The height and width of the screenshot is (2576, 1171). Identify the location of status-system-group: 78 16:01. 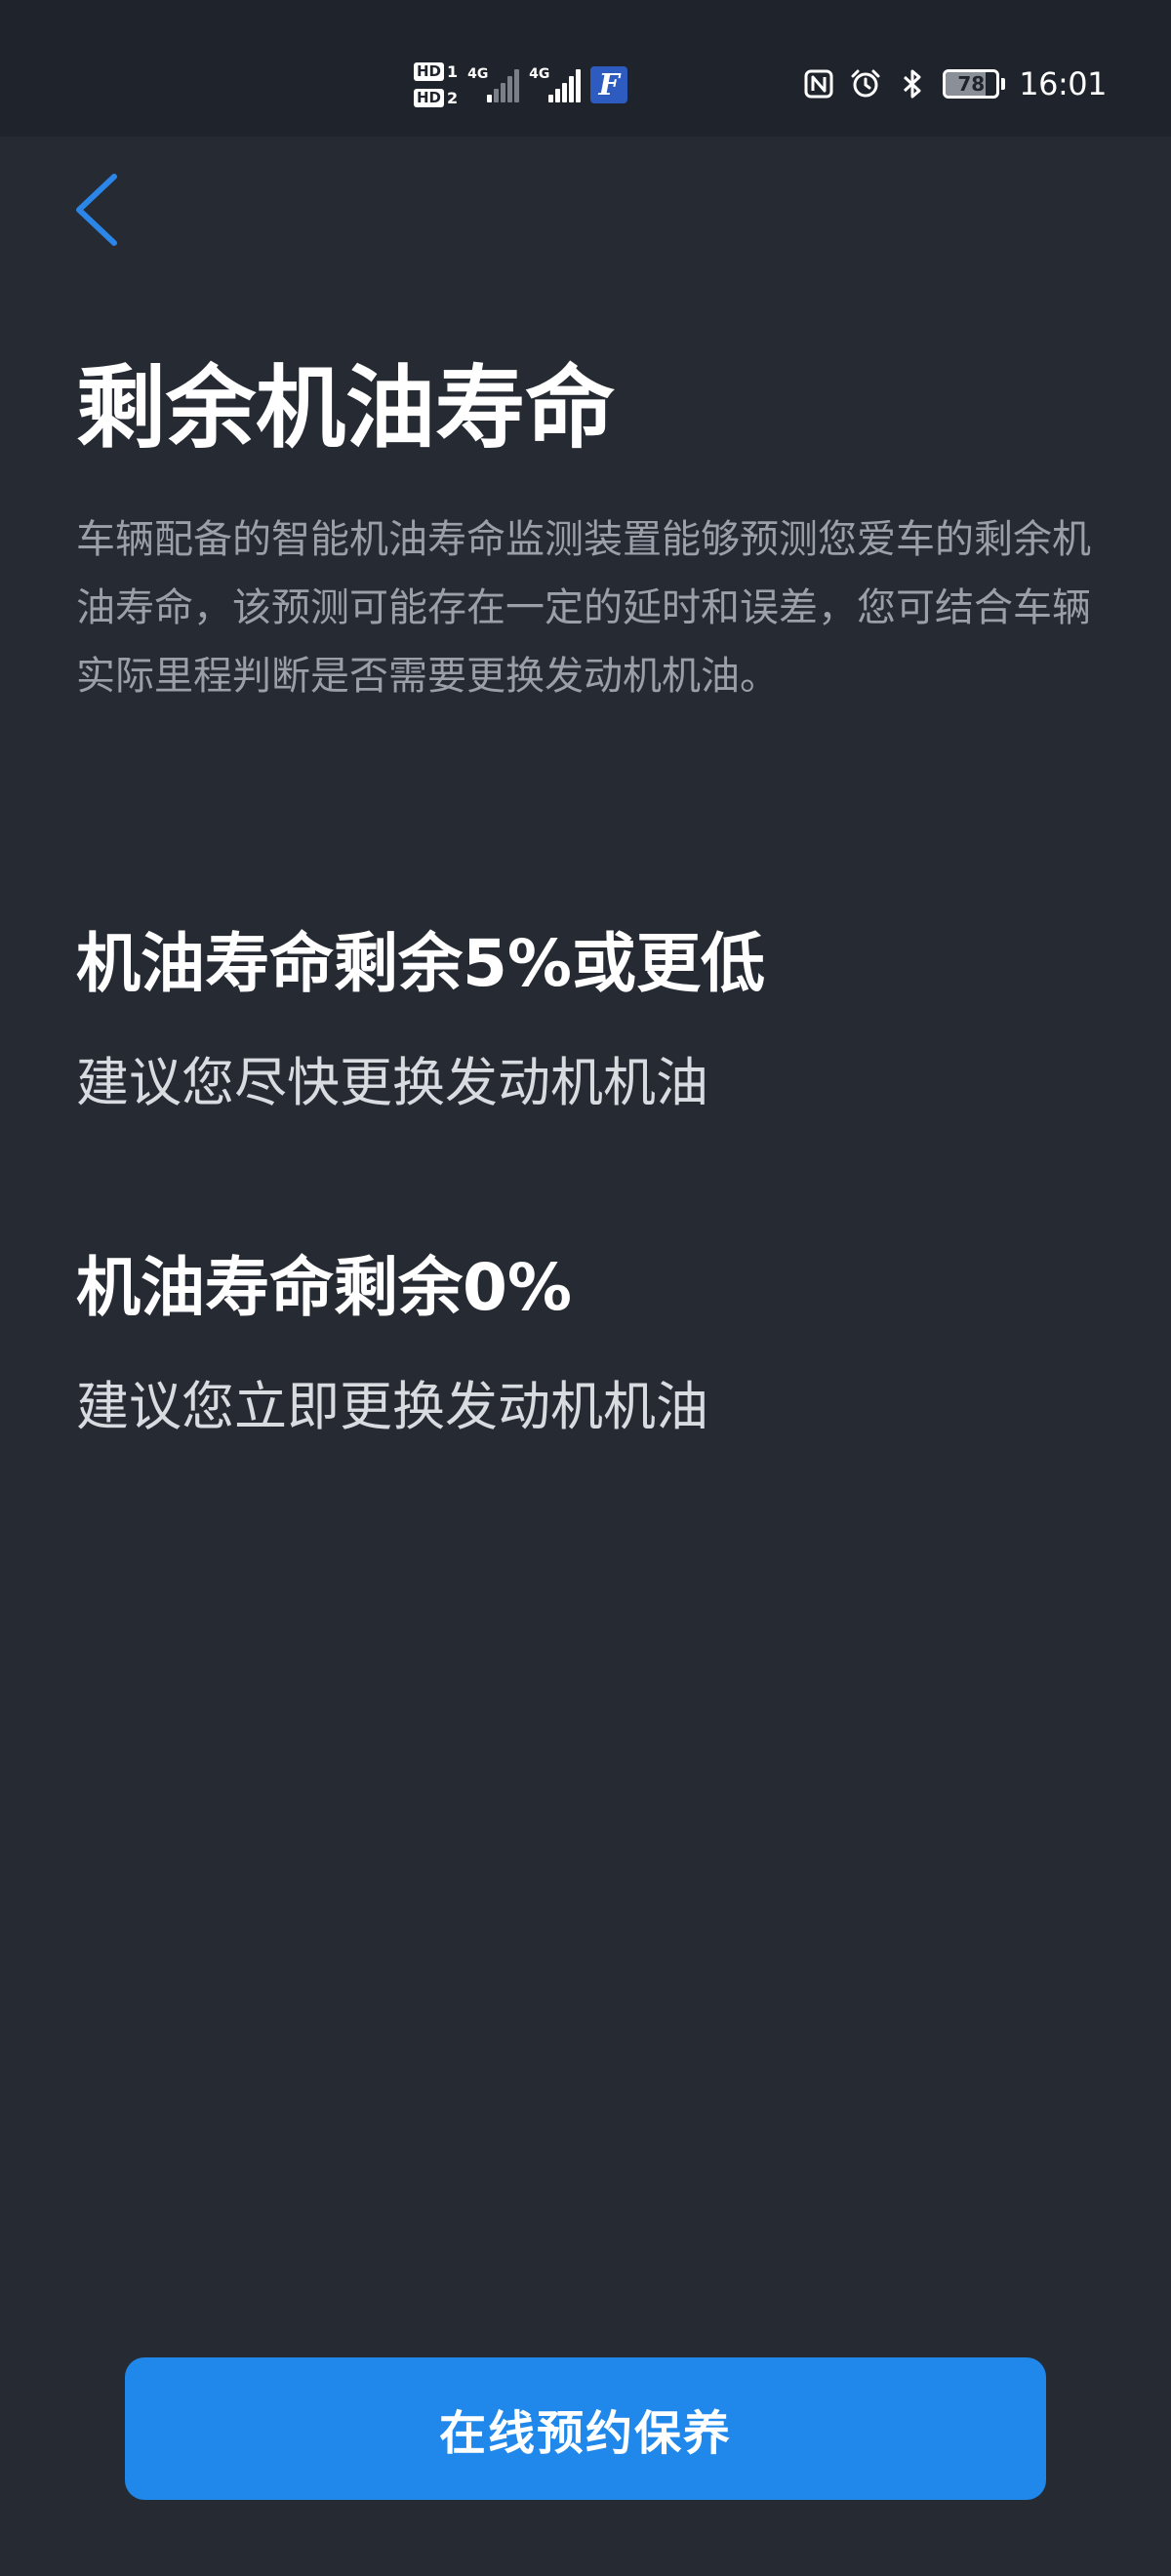
(954, 83).